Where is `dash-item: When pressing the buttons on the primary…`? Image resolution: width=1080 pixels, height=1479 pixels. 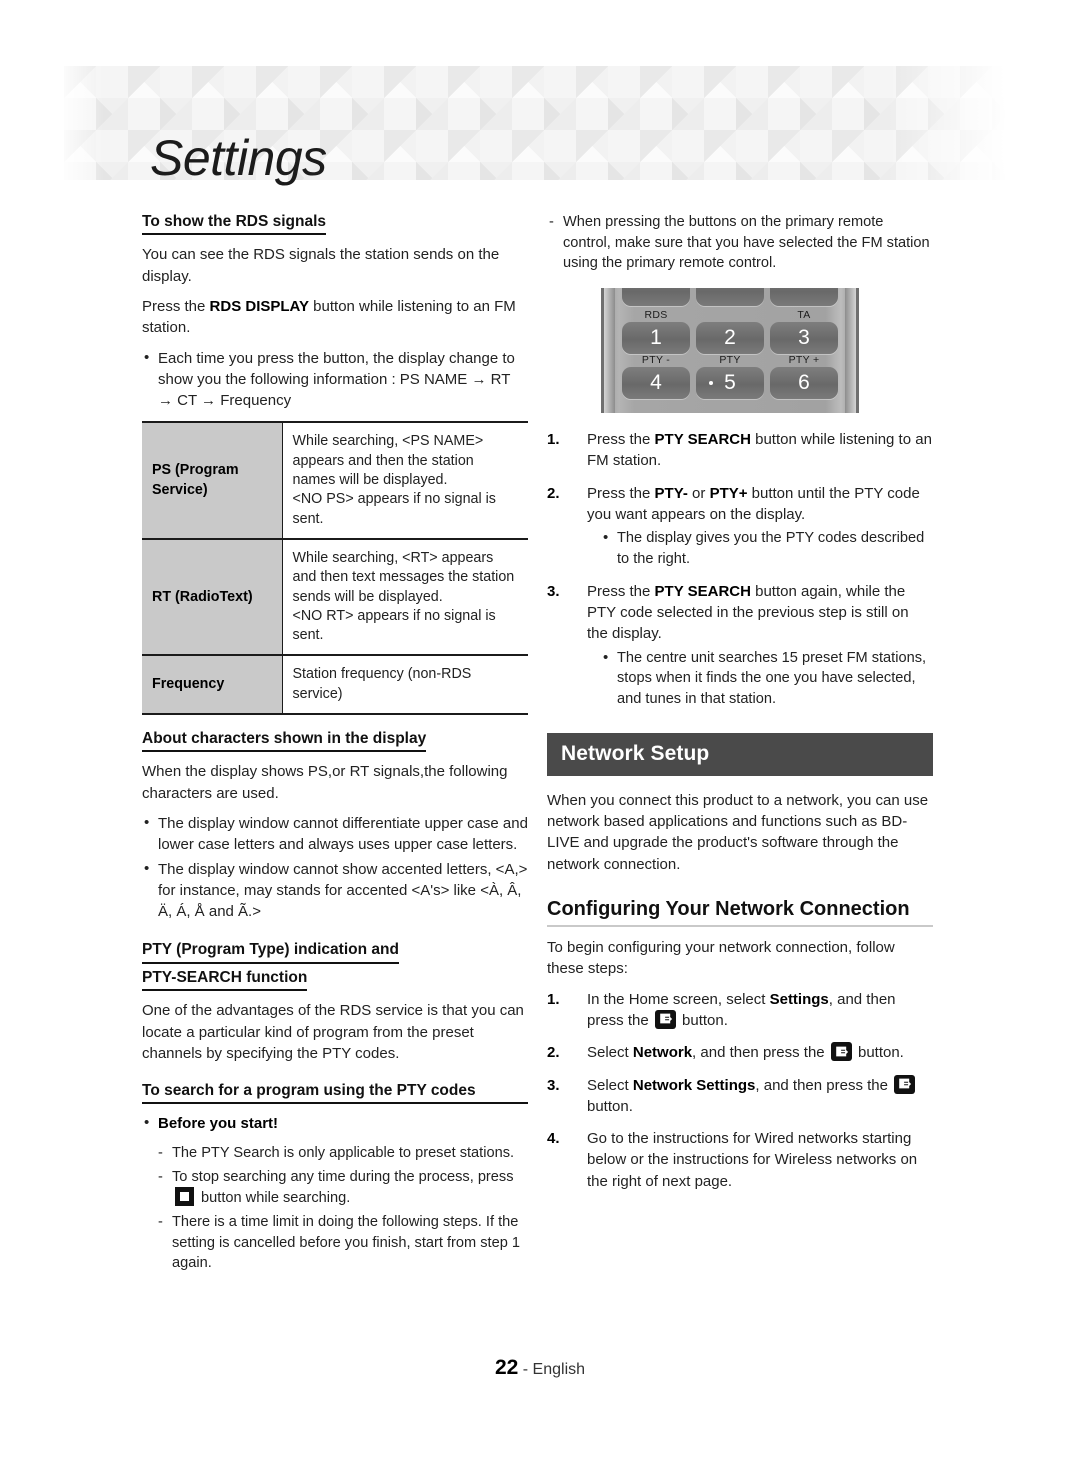 dash-item: When pressing the buttons on the primary… is located at coordinates (740, 243).